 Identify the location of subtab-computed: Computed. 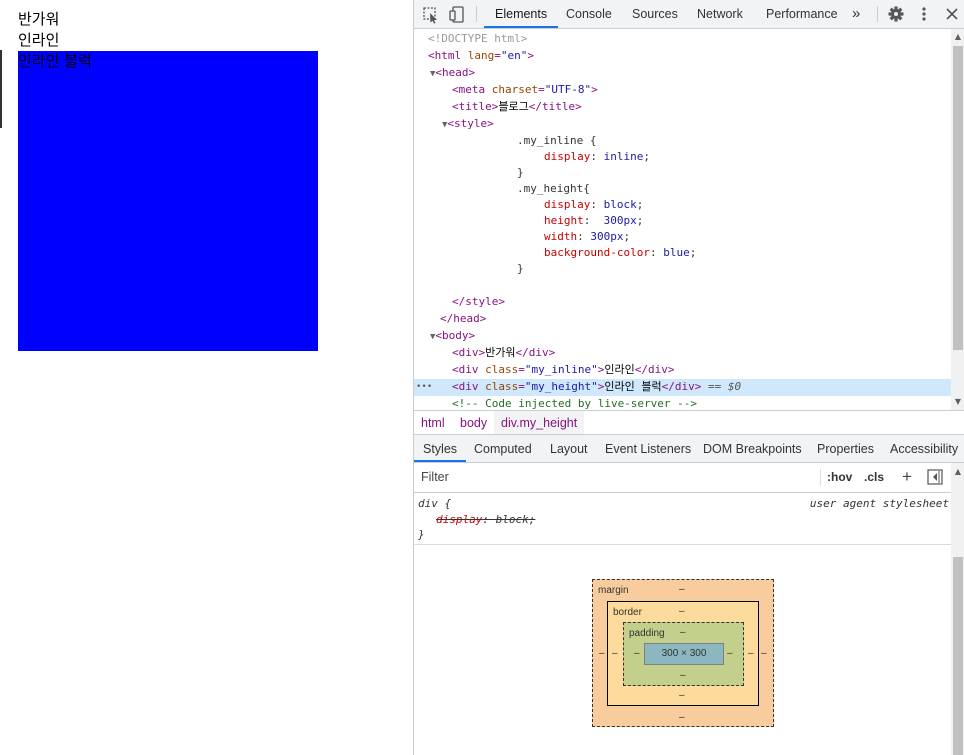
(503, 448).